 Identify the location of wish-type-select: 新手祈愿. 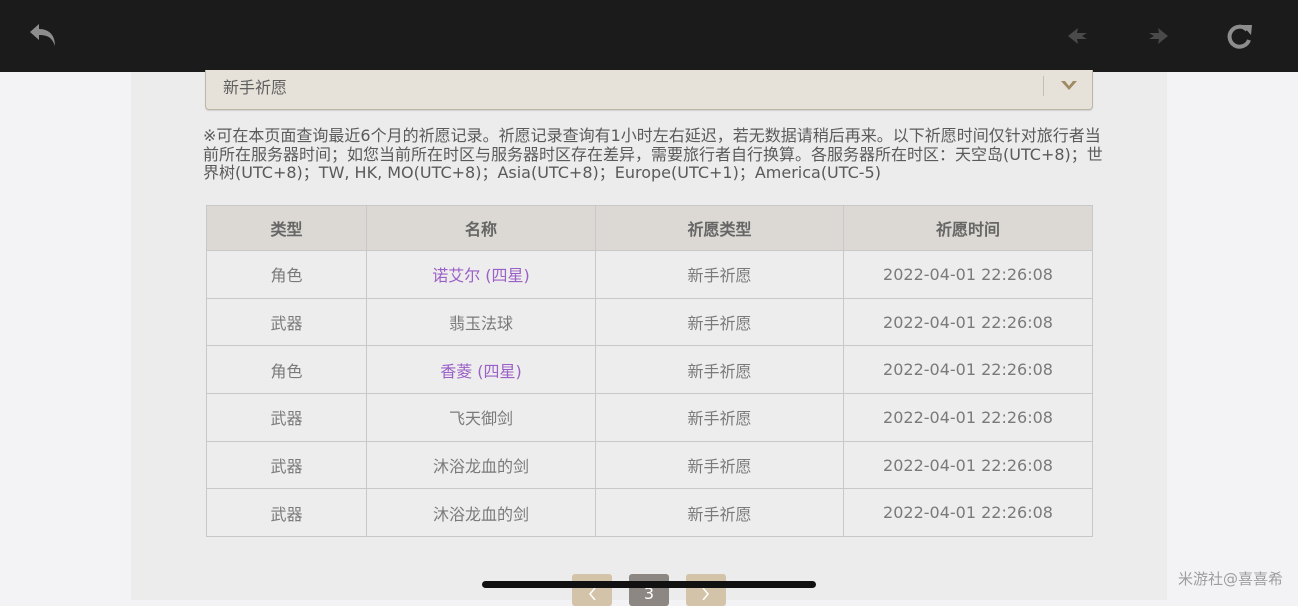
(649, 90).